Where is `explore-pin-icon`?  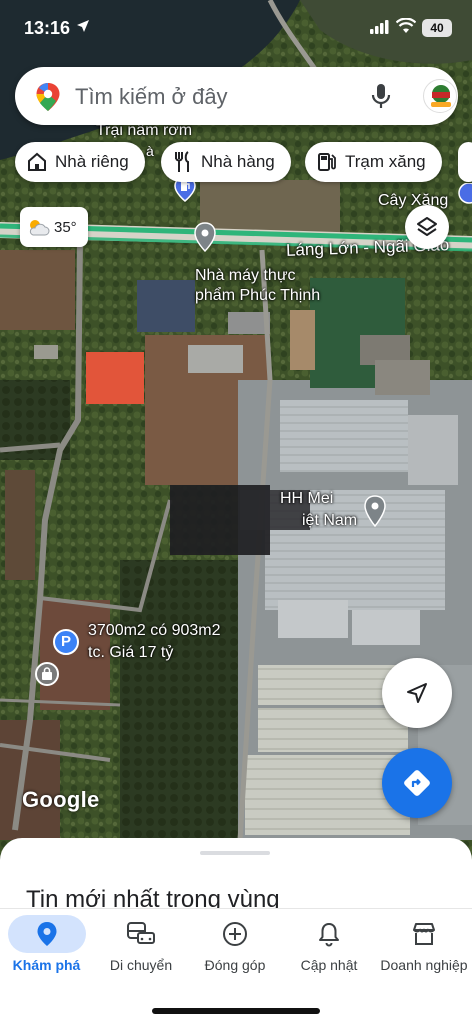
explore-pin-icon is located at coordinates (47, 935).